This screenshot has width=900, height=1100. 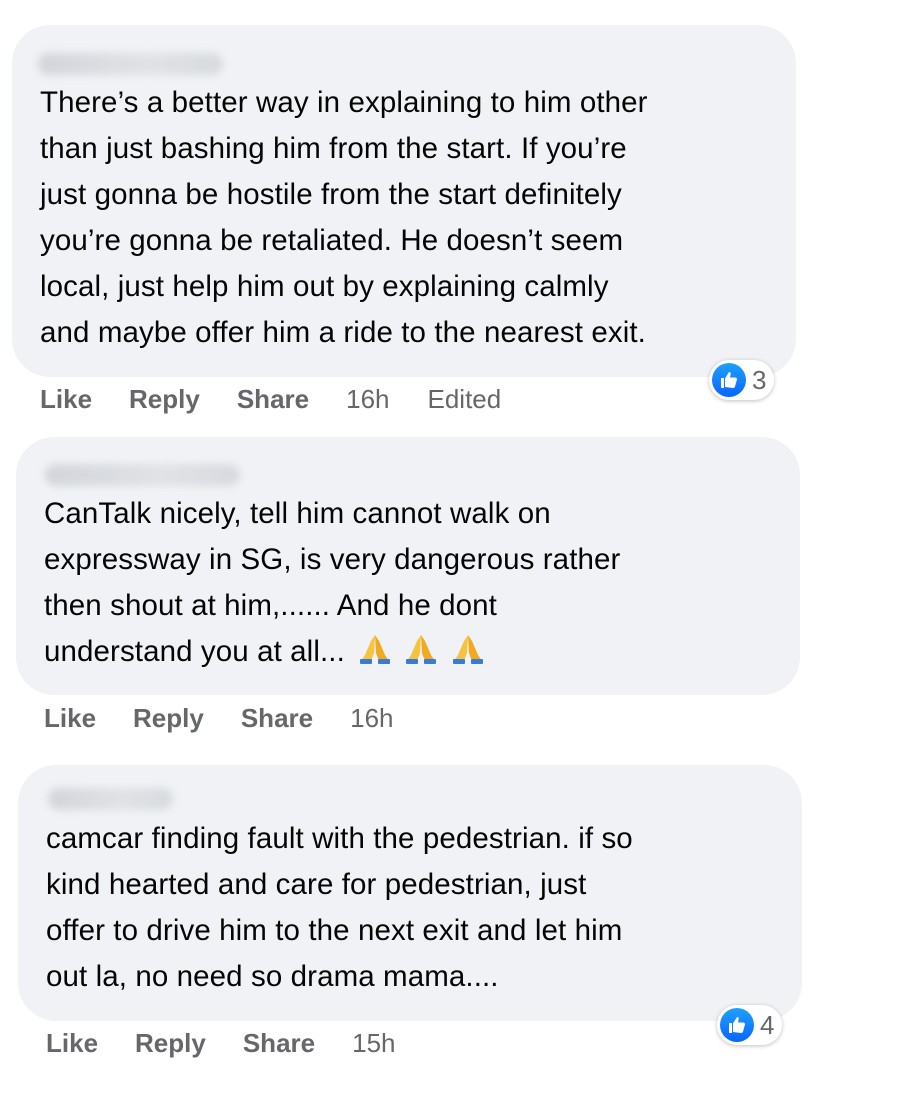 What do you see at coordinates (373, 1043) in the screenshot?
I see `timestamp: 15h` at bounding box center [373, 1043].